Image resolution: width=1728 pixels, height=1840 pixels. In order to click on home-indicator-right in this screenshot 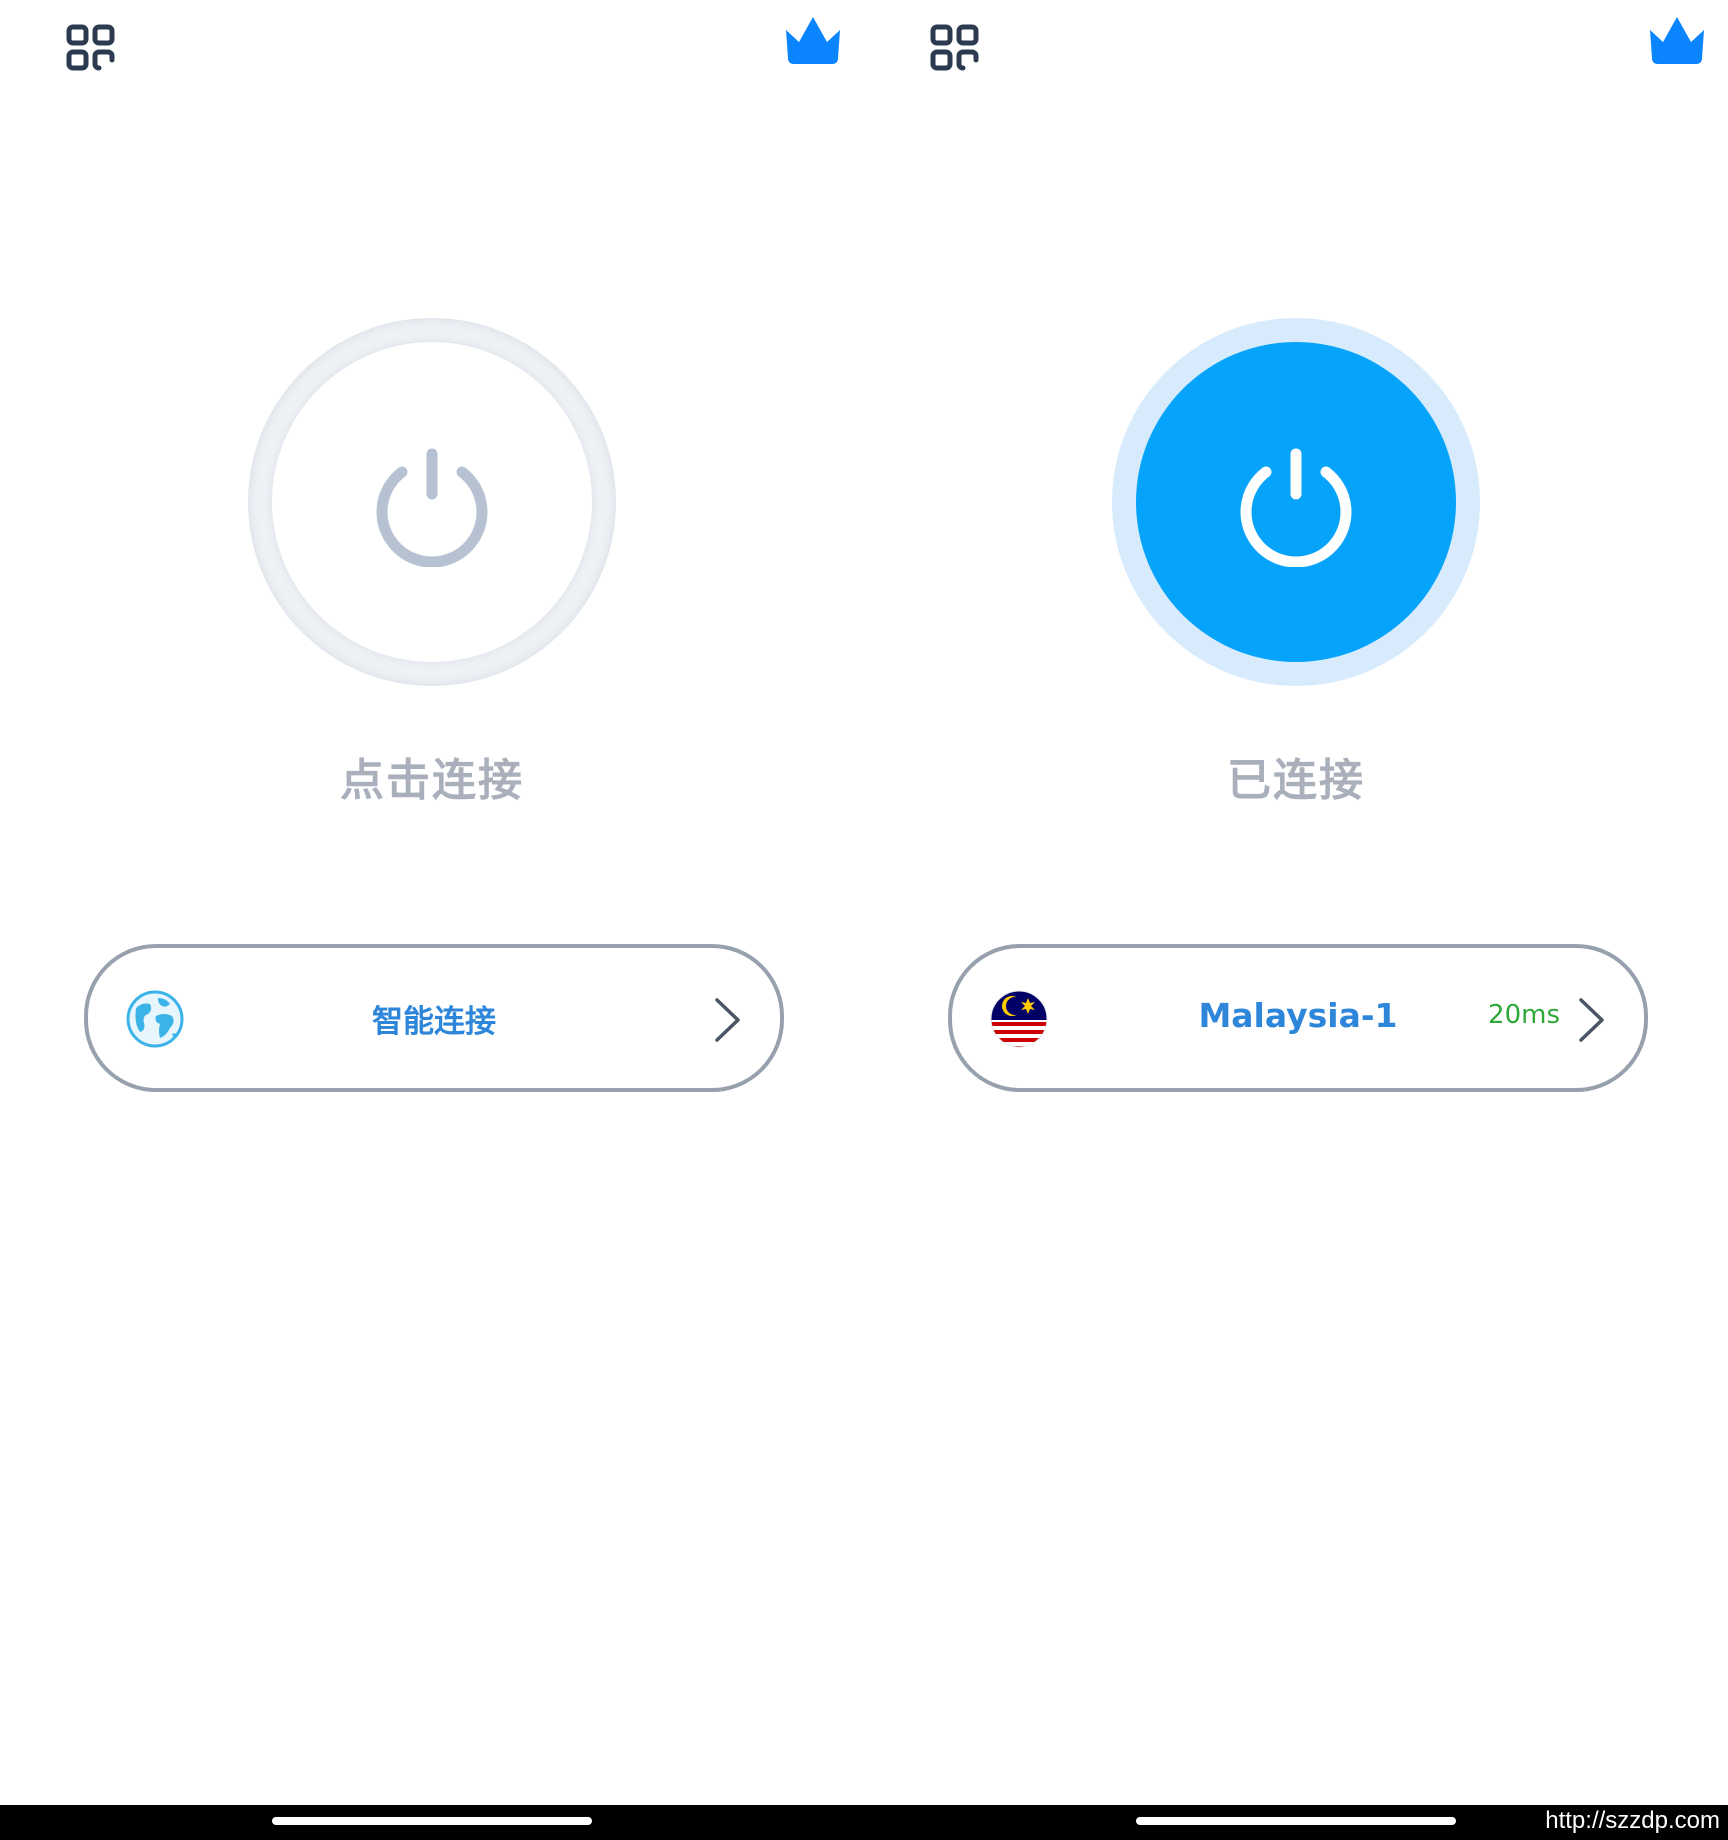, I will do `click(1296, 1821)`.